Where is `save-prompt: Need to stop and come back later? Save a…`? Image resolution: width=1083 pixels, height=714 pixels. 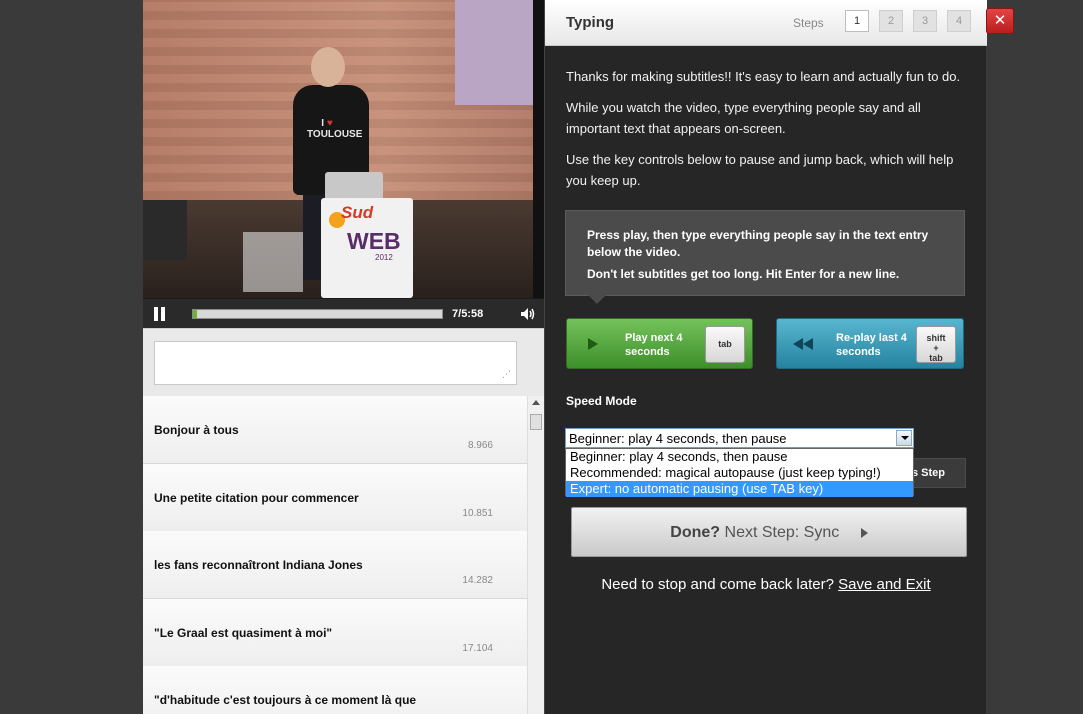 save-prompt: Need to stop and come back later? Save a… is located at coordinates (766, 584).